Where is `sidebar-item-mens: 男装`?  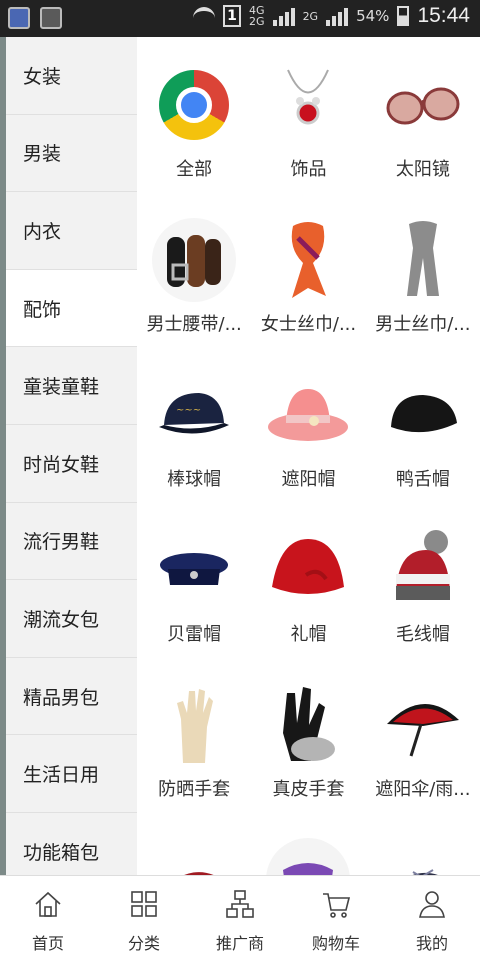 sidebar-item-mens: 男装 is located at coordinates (71, 154).